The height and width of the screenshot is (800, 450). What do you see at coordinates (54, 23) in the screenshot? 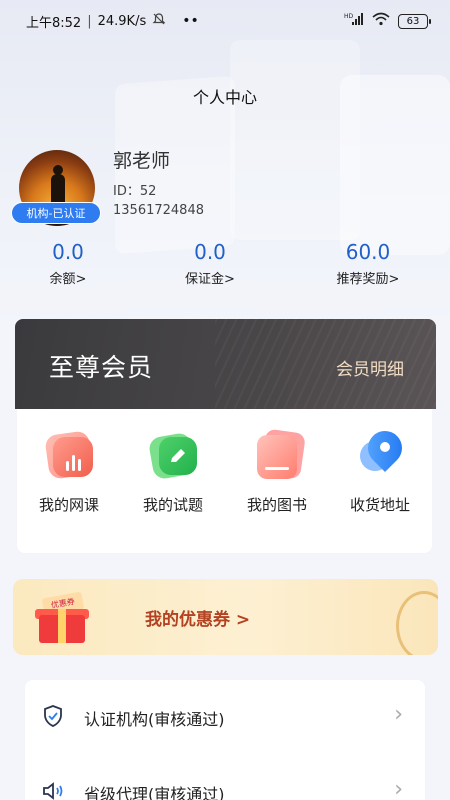
I see `status-time: 上午8:52` at bounding box center [54, 23].